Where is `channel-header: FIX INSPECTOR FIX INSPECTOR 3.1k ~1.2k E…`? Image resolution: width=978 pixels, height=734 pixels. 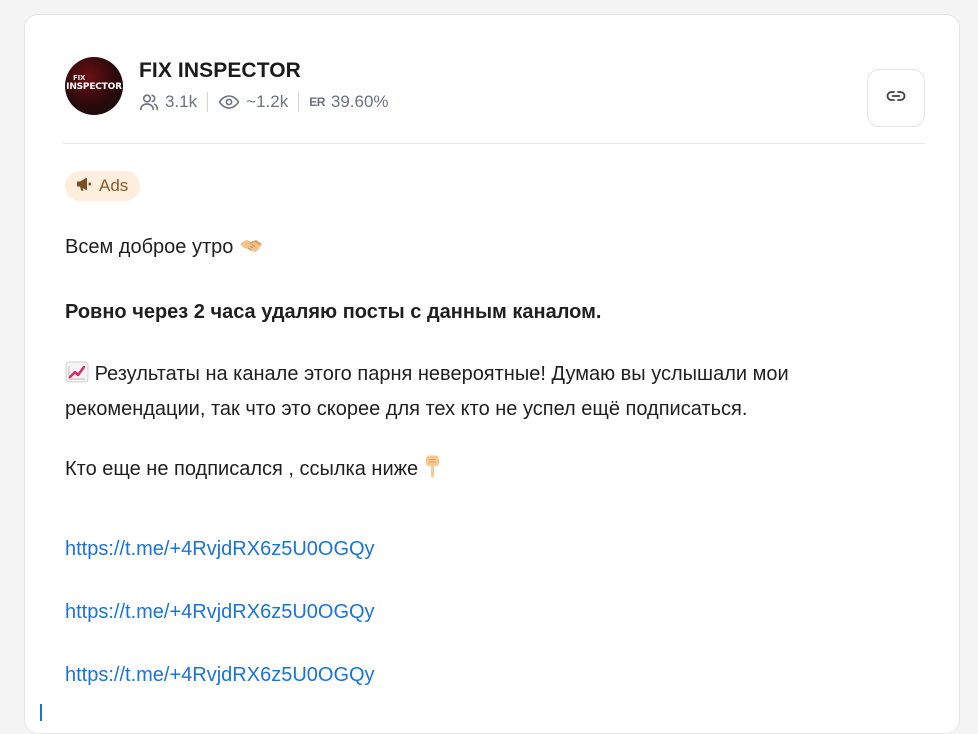
channel-header: FIX INSPECTOR FIX INSPECTOR 3.1k ~1.2k E… is located at coordinates (494, 91).